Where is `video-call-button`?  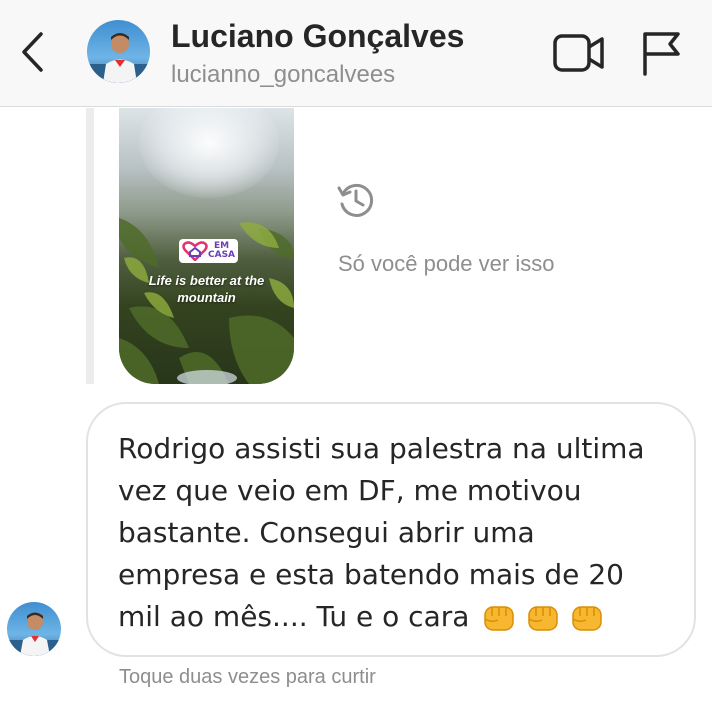
video-call-button is located at coordinates (579, 53).